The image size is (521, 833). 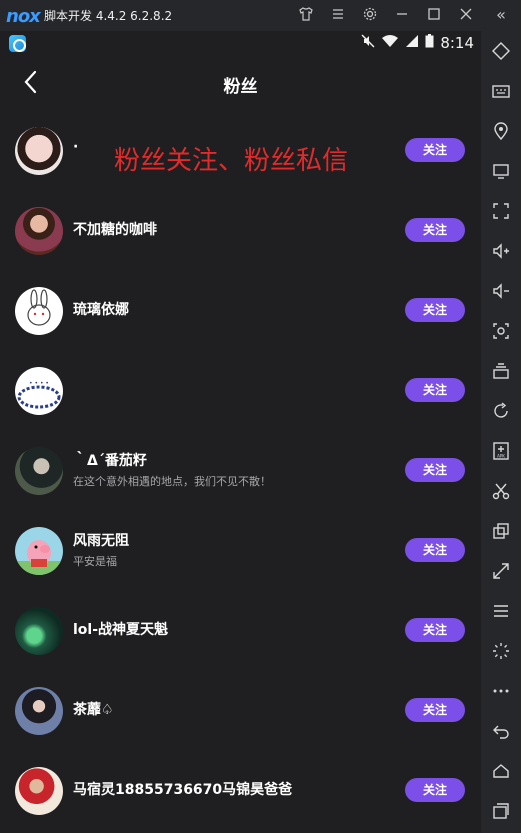 What do you see at coordinates (240, 391) in the screenshot?
I see `list-item: • • • • 关注` at bounding box center [240, 391].